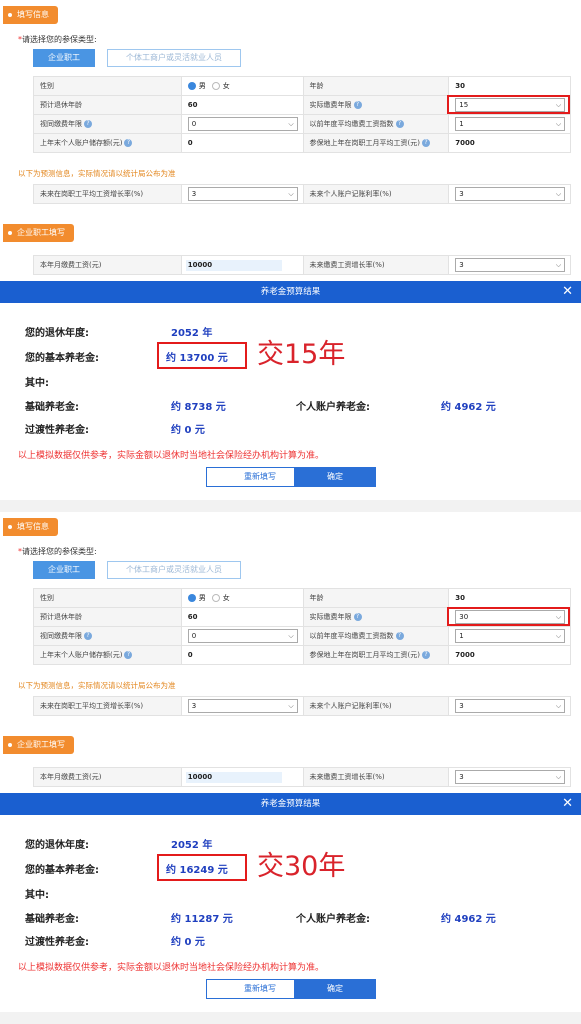 This screenshot has width=581, height=1024. I want to click on transitional-label: 过渡性养老金:, so click(57, 942).